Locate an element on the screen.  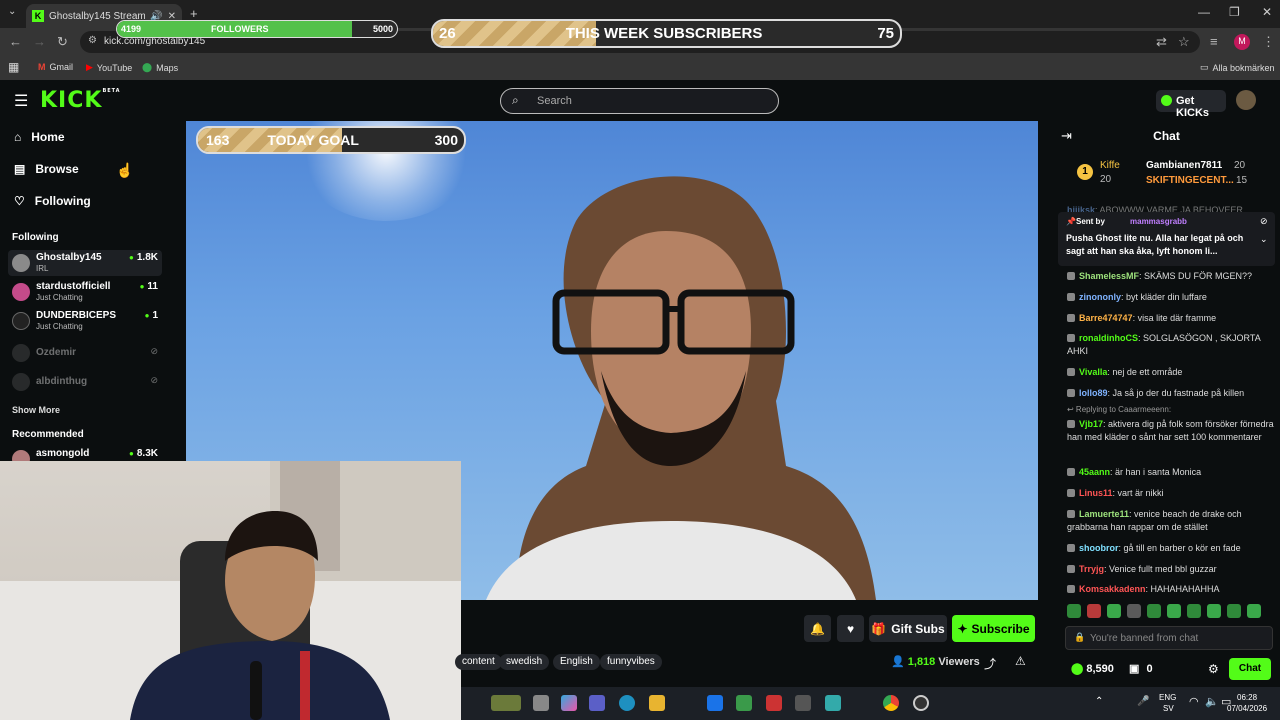
extensions-icon: ≡ is located at coordinates (1214, 41).